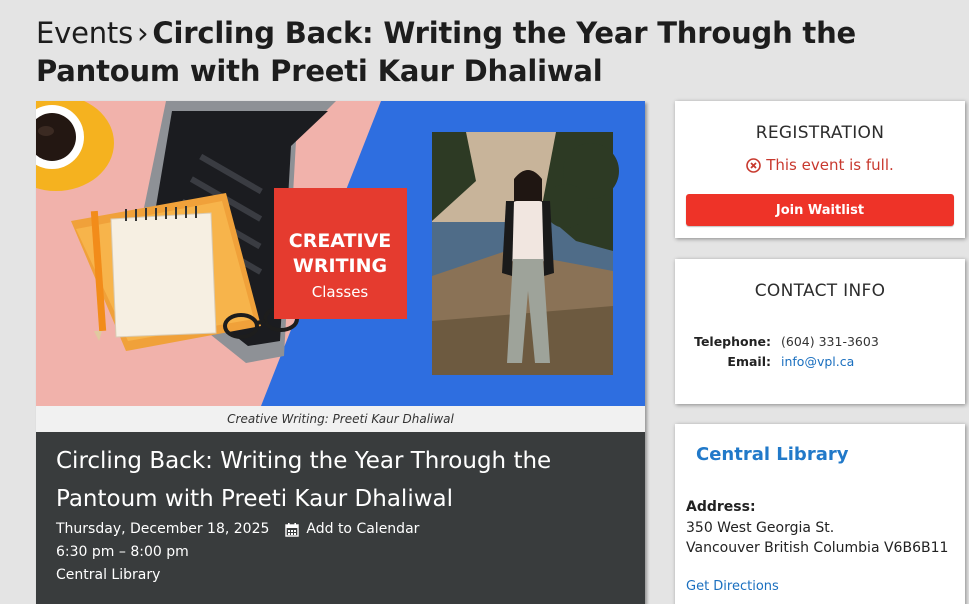 This screenshot has width=969, height=604. Describe the element at coordinates (772, 454) in the screenshot. I see `branch-name-link: Central Library` at that location.